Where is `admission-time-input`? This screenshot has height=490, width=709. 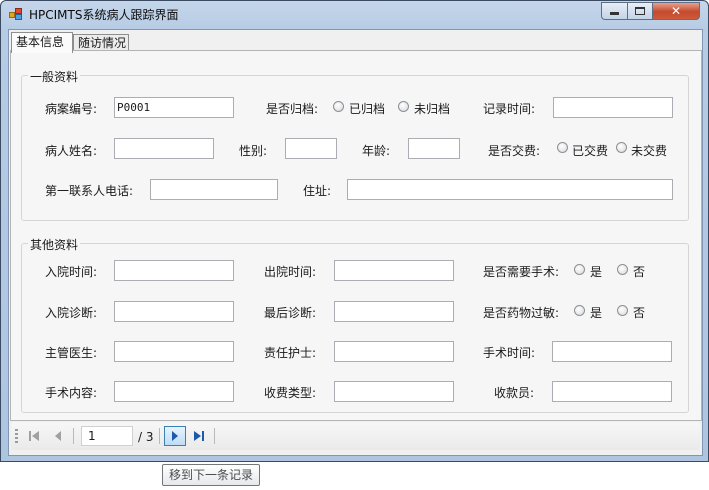
admission-time-input is located at coordinates (174, 270).